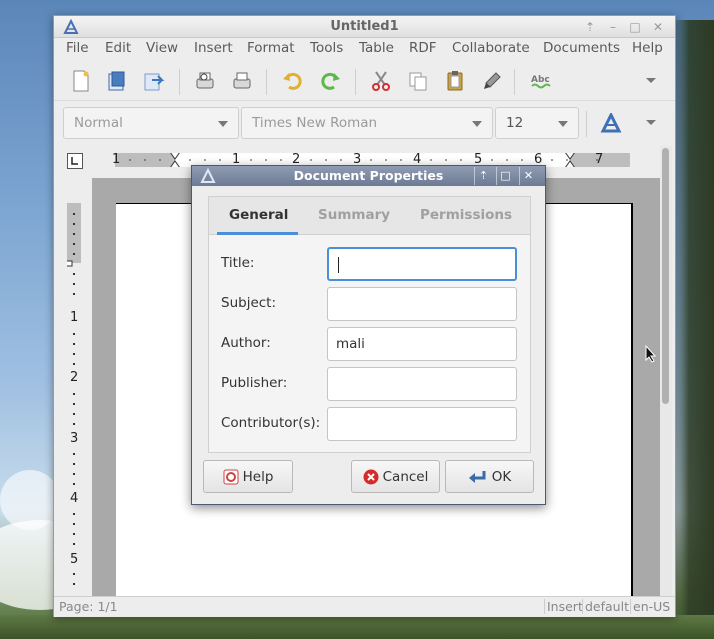 The image size is (714, 639). I want to click on title-field, so click(422, 264).